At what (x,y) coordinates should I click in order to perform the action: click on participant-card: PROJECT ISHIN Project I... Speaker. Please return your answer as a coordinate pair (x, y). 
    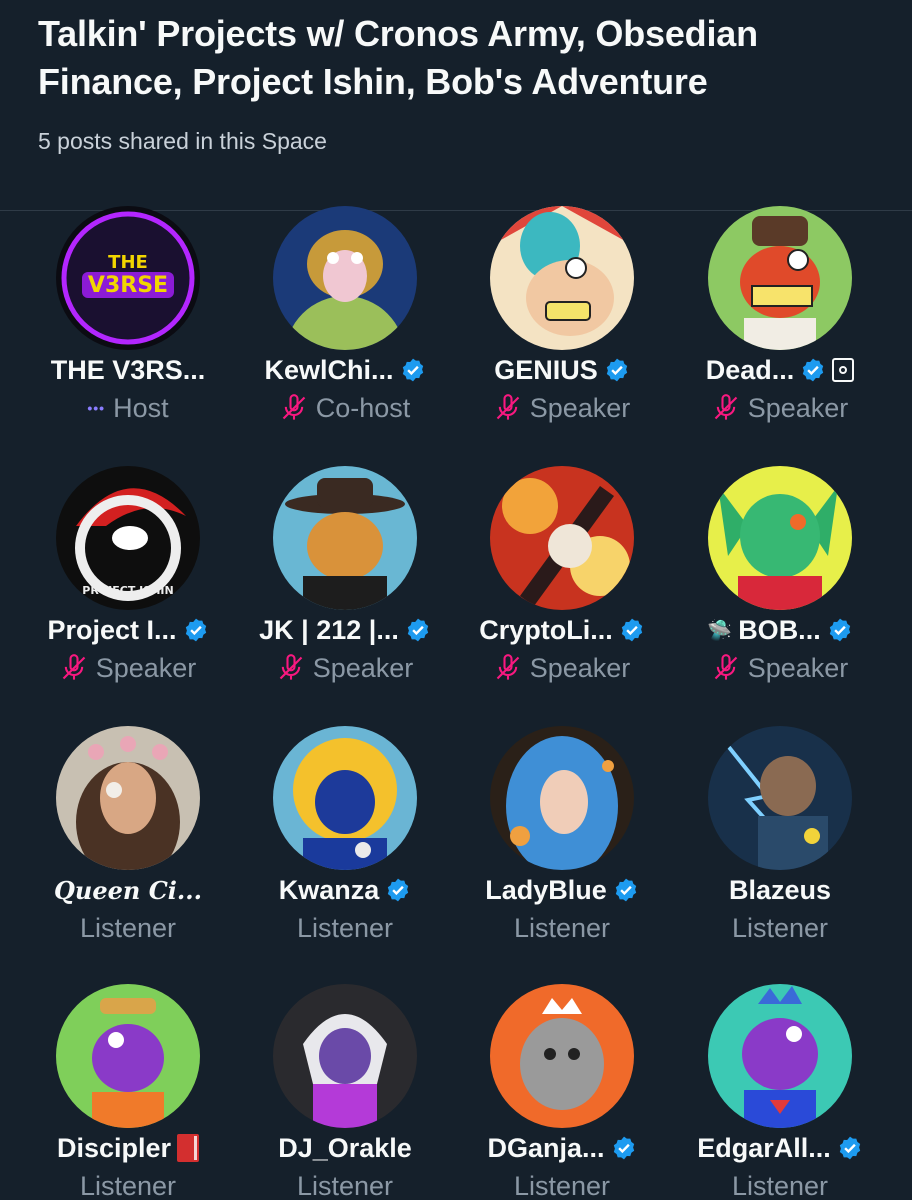
    Looking at the image, I should click on (128, 596).